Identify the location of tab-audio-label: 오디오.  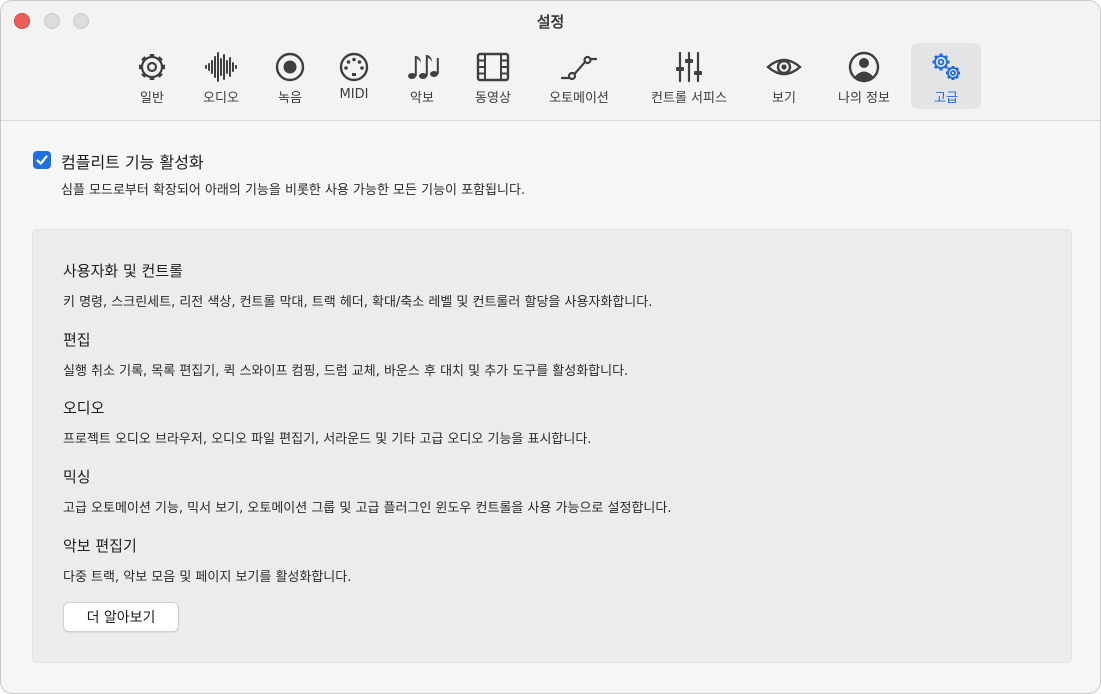
(221, 98).